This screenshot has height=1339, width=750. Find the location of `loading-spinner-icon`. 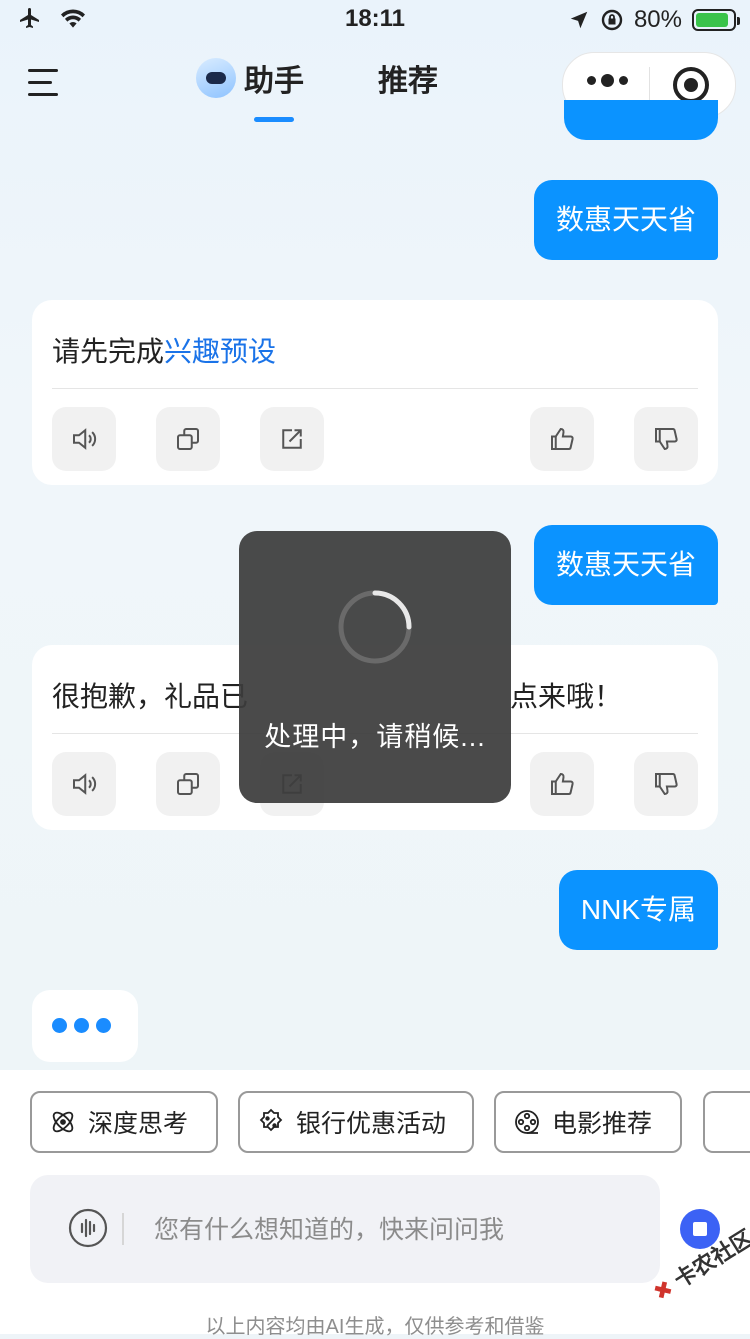

loading-spinner-icon is located at coordinates (375, 627).